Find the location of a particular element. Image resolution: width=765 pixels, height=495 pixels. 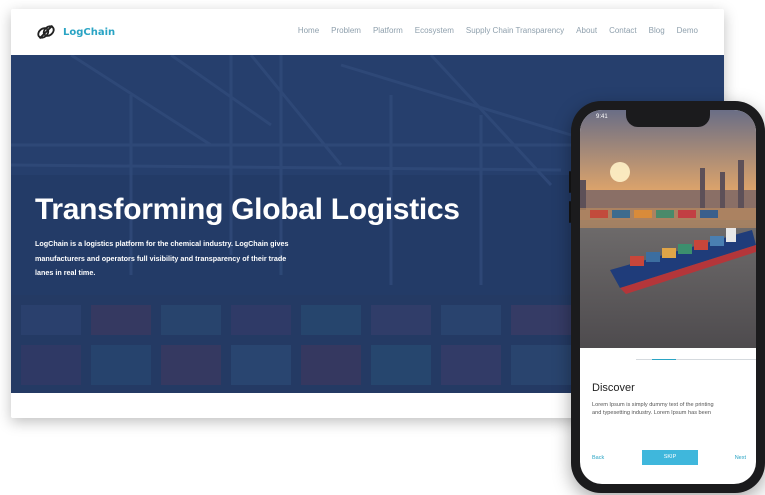

cargo-ship-image is located at coordinates (668, 229).